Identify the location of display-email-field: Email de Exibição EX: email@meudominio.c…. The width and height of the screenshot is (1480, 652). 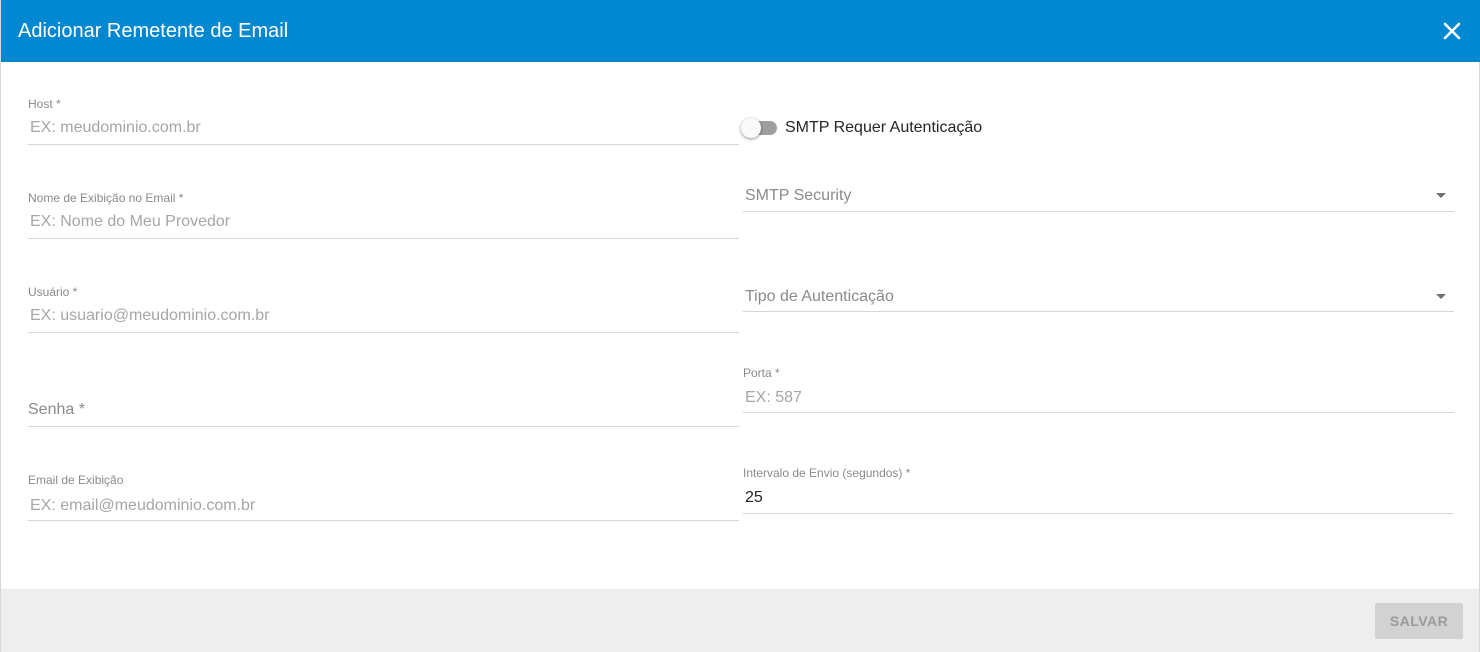
(383, 497).